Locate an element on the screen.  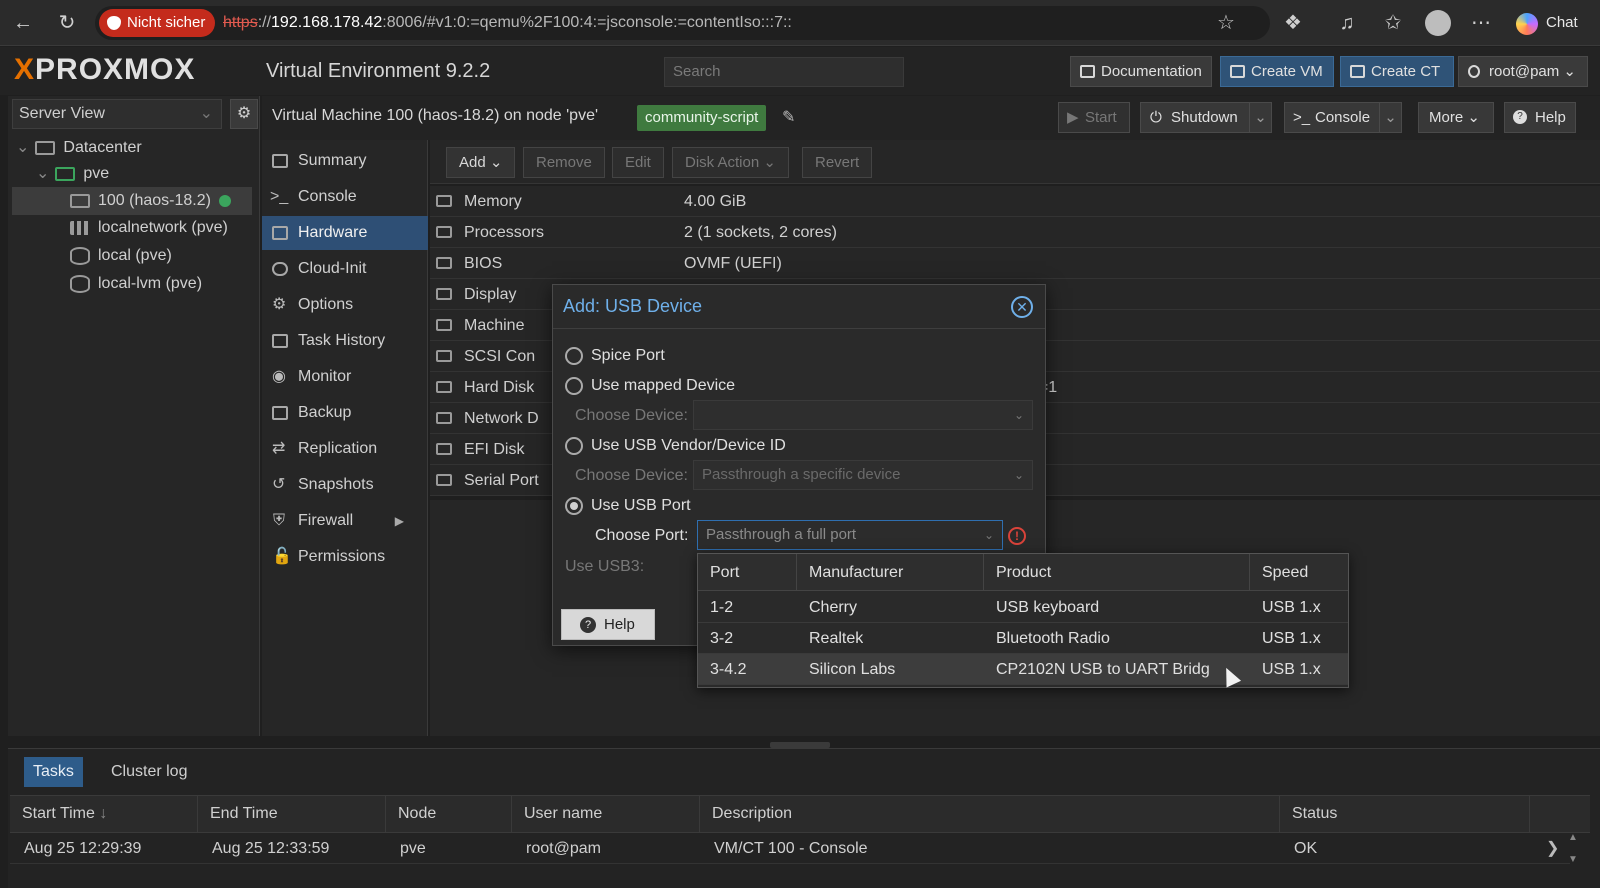
nav-replication: ⇄ Replication is located at coordinates (345, 449).